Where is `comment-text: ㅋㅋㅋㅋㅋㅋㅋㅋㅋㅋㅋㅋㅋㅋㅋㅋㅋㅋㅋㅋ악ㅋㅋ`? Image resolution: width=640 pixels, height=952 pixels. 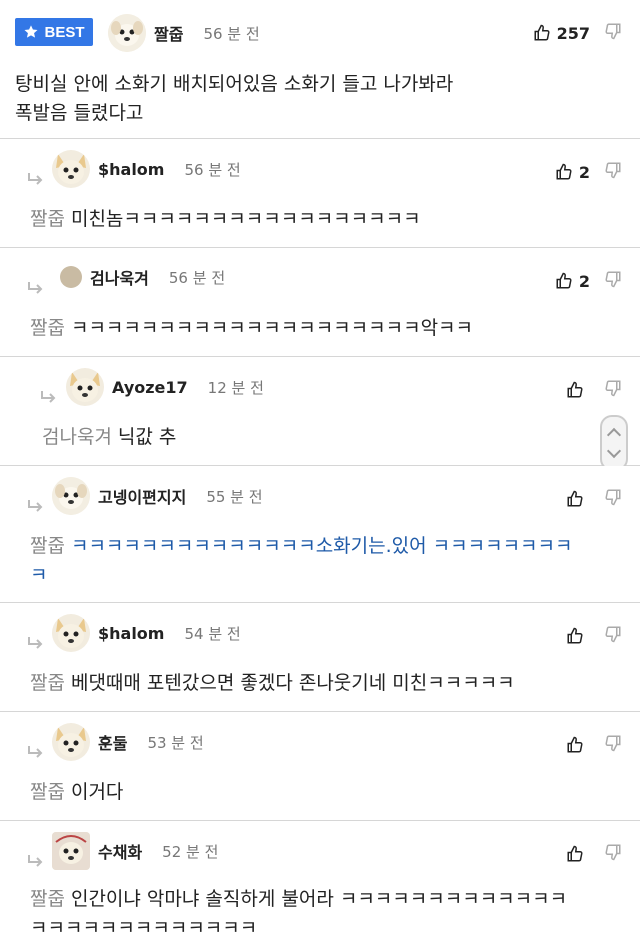
comment-text: ㅋㅋㅋㅋㅋㅋㅋㅋㅋㅋㅋㅋㅋㅋㅋㅋㅋㅋㅋㅋ악ㅋㅋ is located at coordinates (272, 328).